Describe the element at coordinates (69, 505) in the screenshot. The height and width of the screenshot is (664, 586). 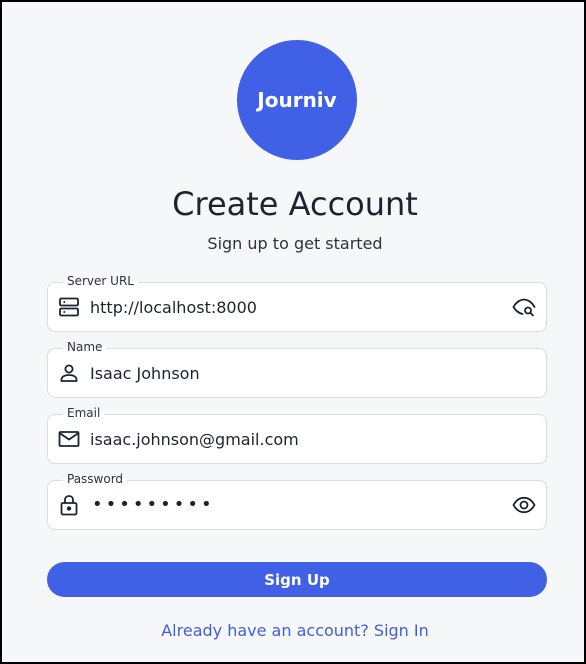
I see `lock-icon` at that location.